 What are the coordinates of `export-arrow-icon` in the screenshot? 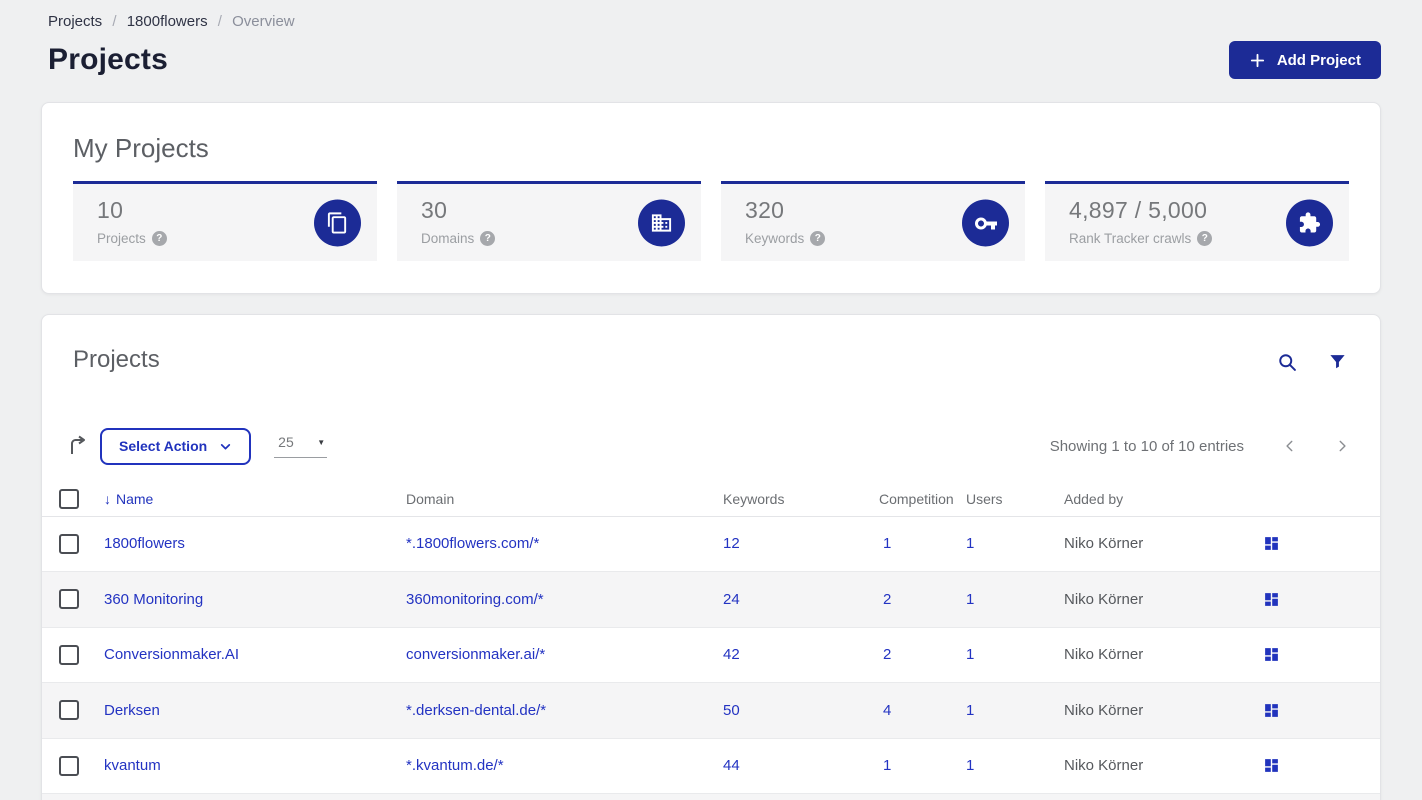 It's located at (78, 446).